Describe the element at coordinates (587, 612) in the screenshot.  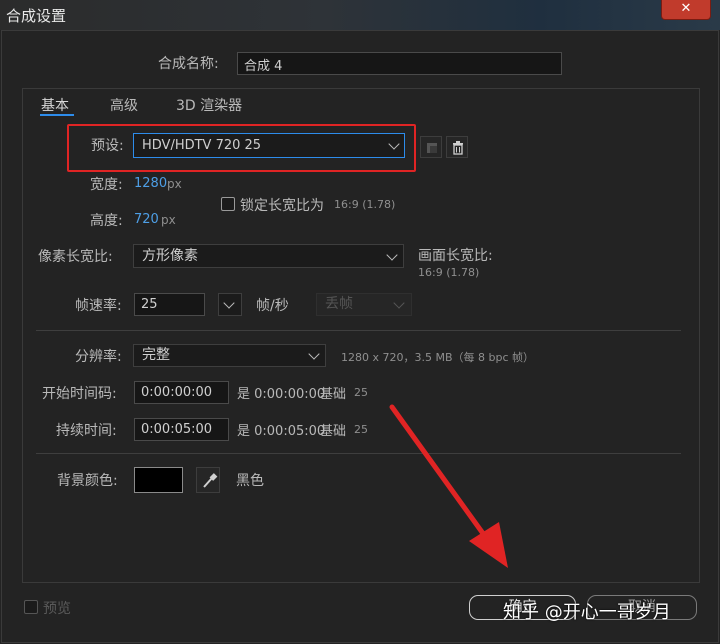
I see `watermark-text: 知乎 @开心一哥岁月` at that location.